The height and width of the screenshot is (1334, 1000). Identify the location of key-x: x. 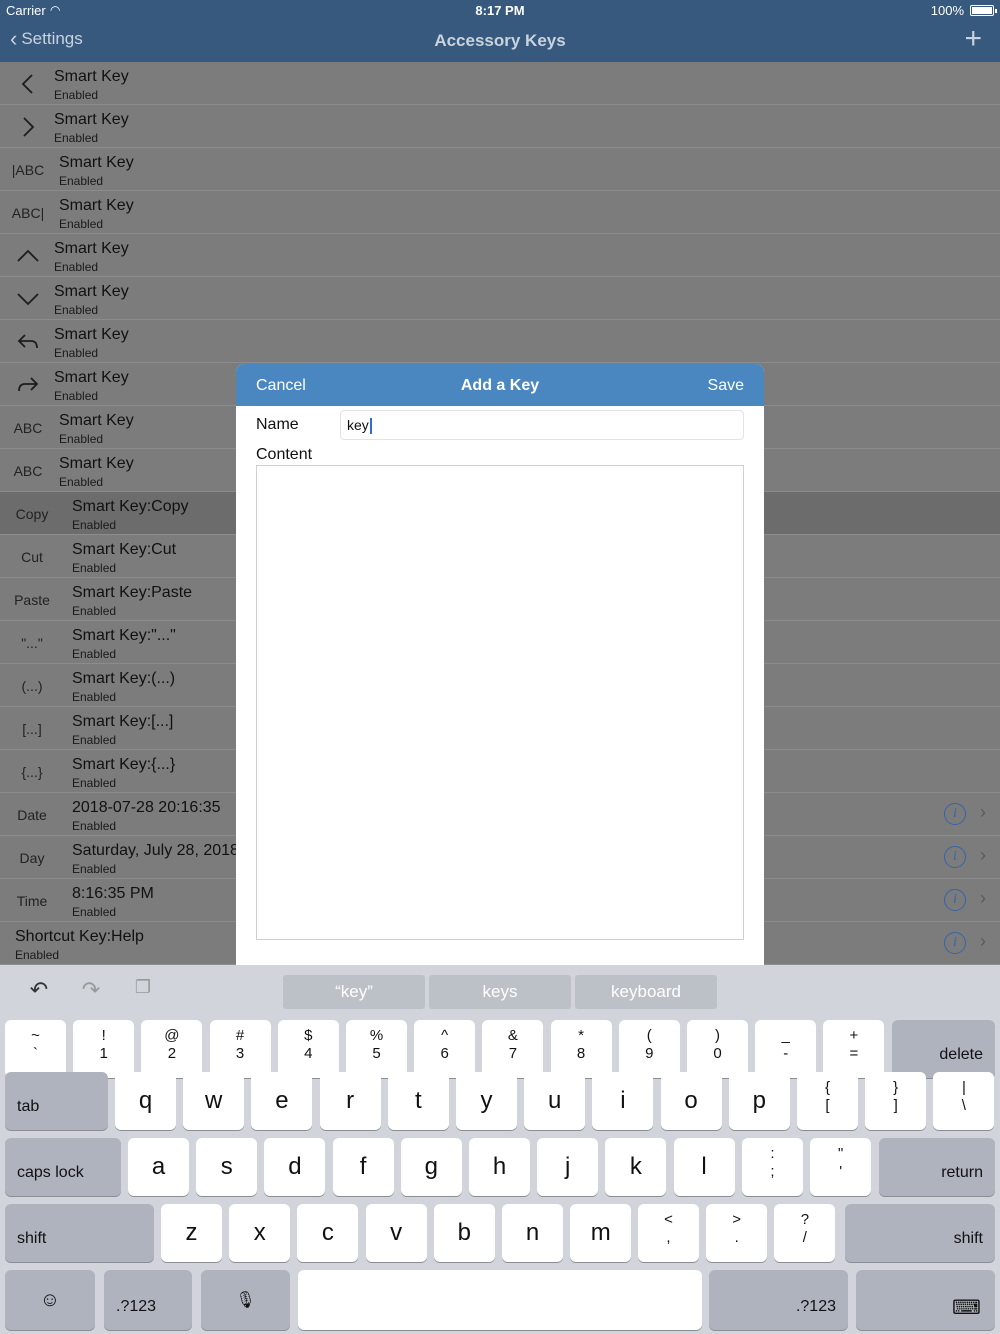
(260, 1233).